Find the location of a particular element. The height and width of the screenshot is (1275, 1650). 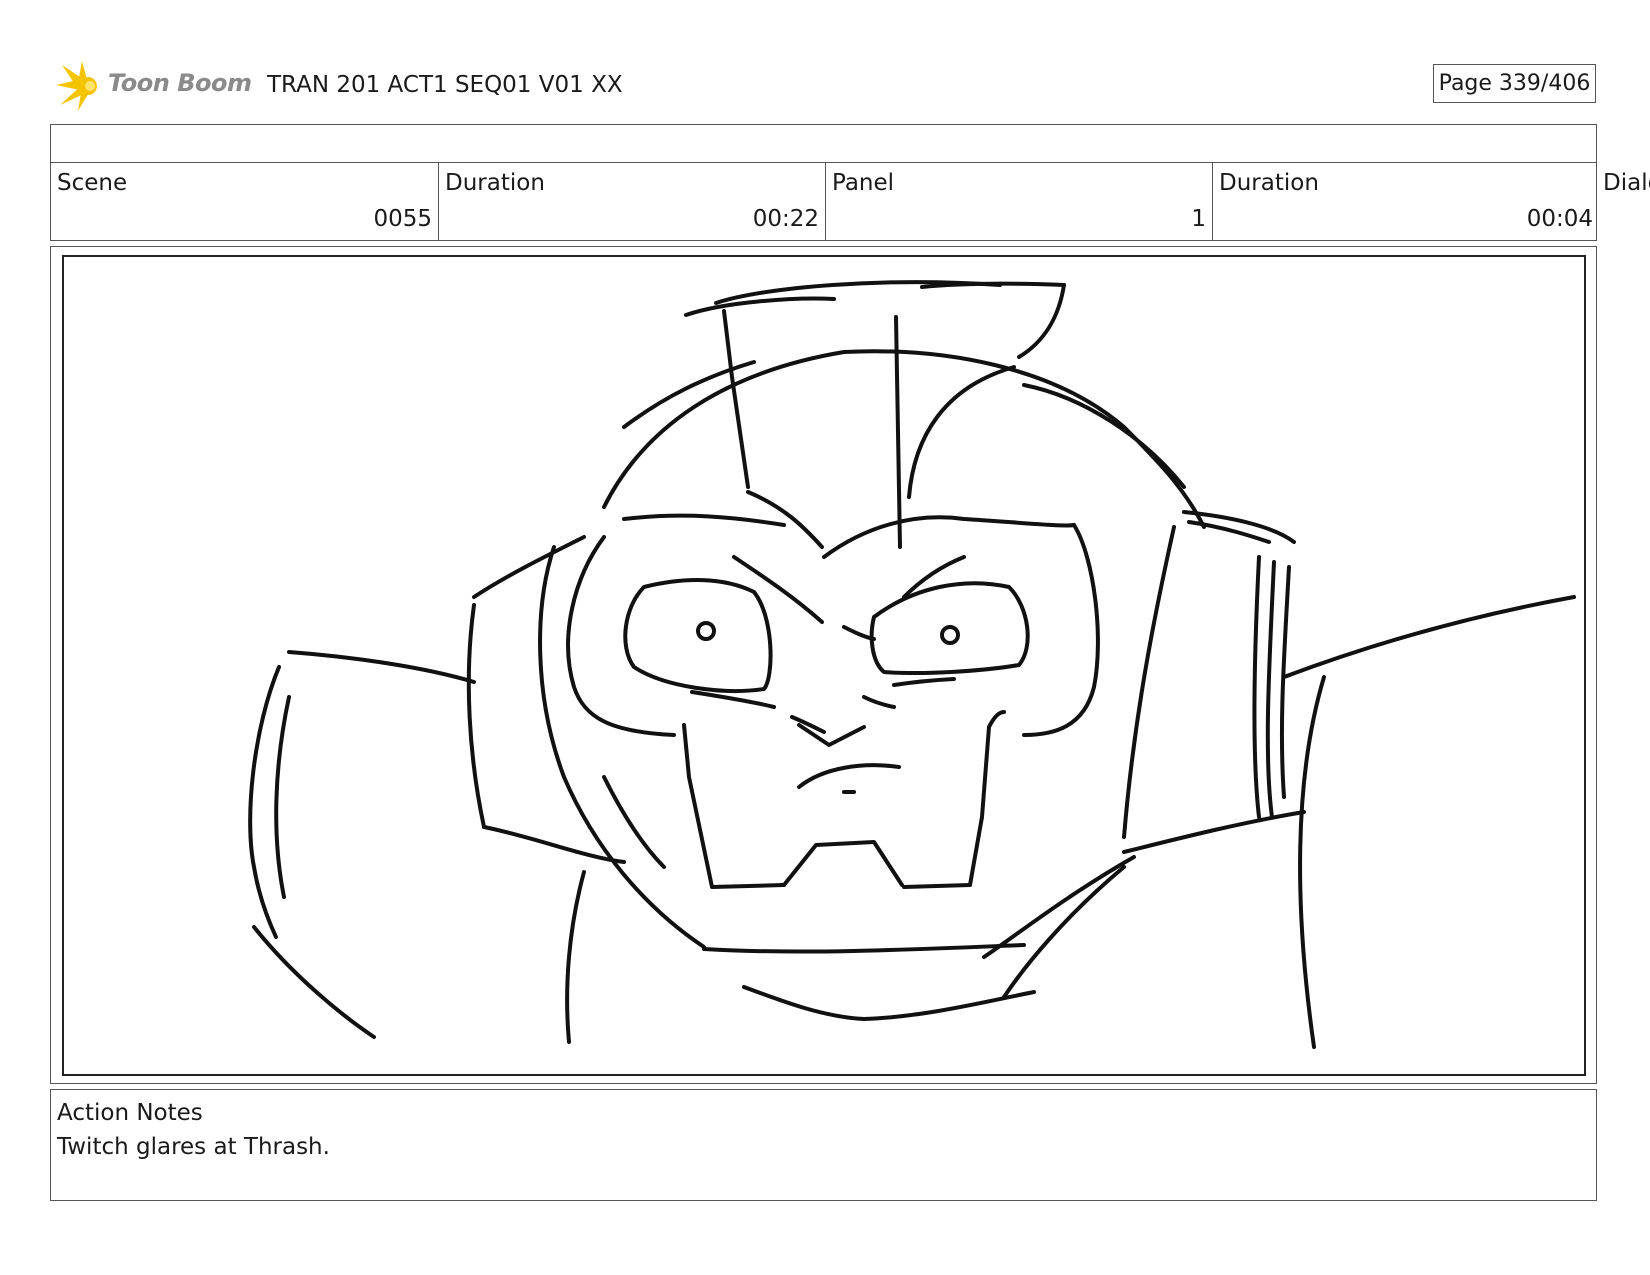

project-title: TRAN 201 ACT1 SEQ01 V01 XX is located at coordinates (445, 85).